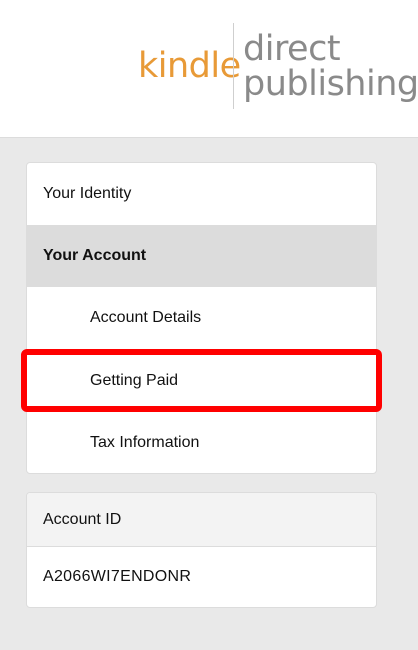  I want to click on menu-item-your-account: Your Account, so click(201, 256).